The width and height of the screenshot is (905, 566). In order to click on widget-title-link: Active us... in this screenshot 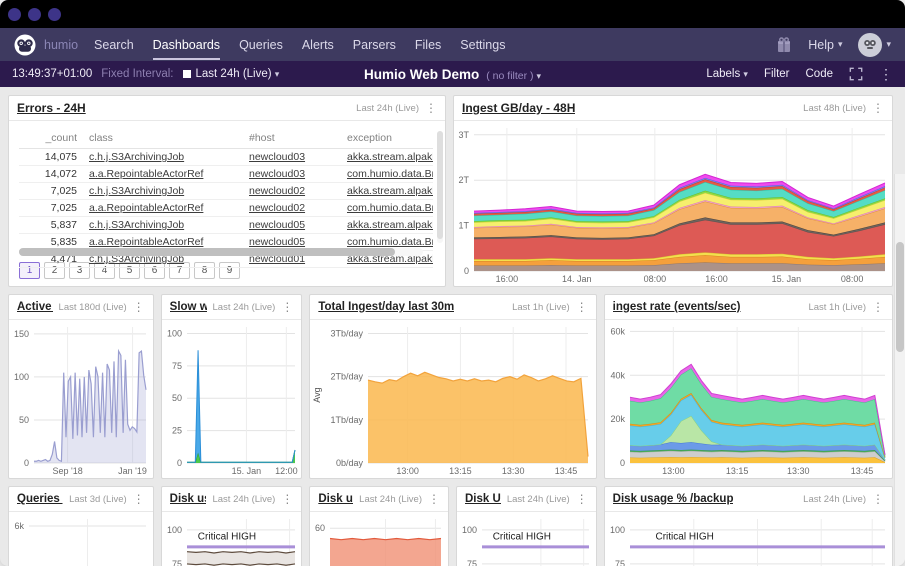, I will do `click(35, 307)`.